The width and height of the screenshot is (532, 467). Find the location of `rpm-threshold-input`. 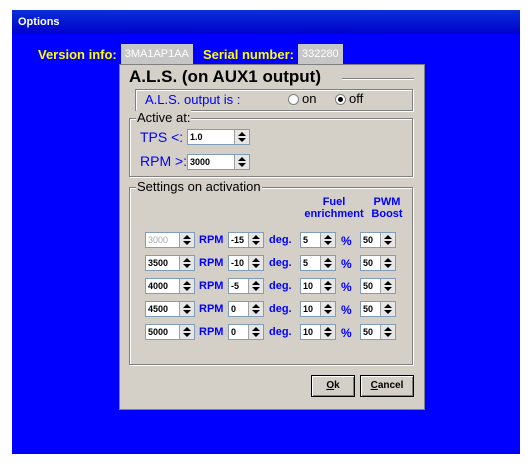

rpm-threshold-input is located at coordinates (211, 162).